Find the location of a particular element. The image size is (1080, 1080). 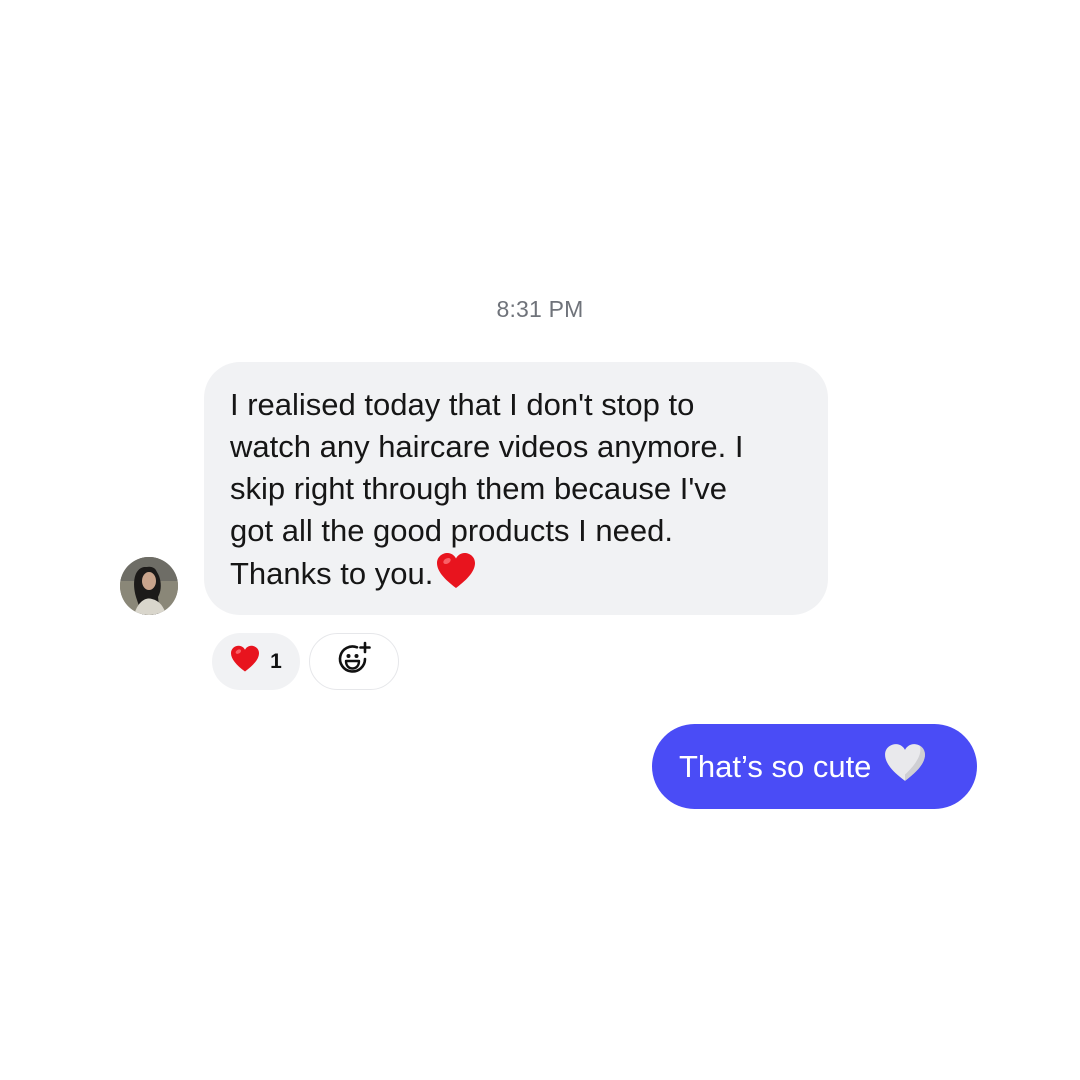

add-reaction-smiley-icon is located at coordinates (354, 661).